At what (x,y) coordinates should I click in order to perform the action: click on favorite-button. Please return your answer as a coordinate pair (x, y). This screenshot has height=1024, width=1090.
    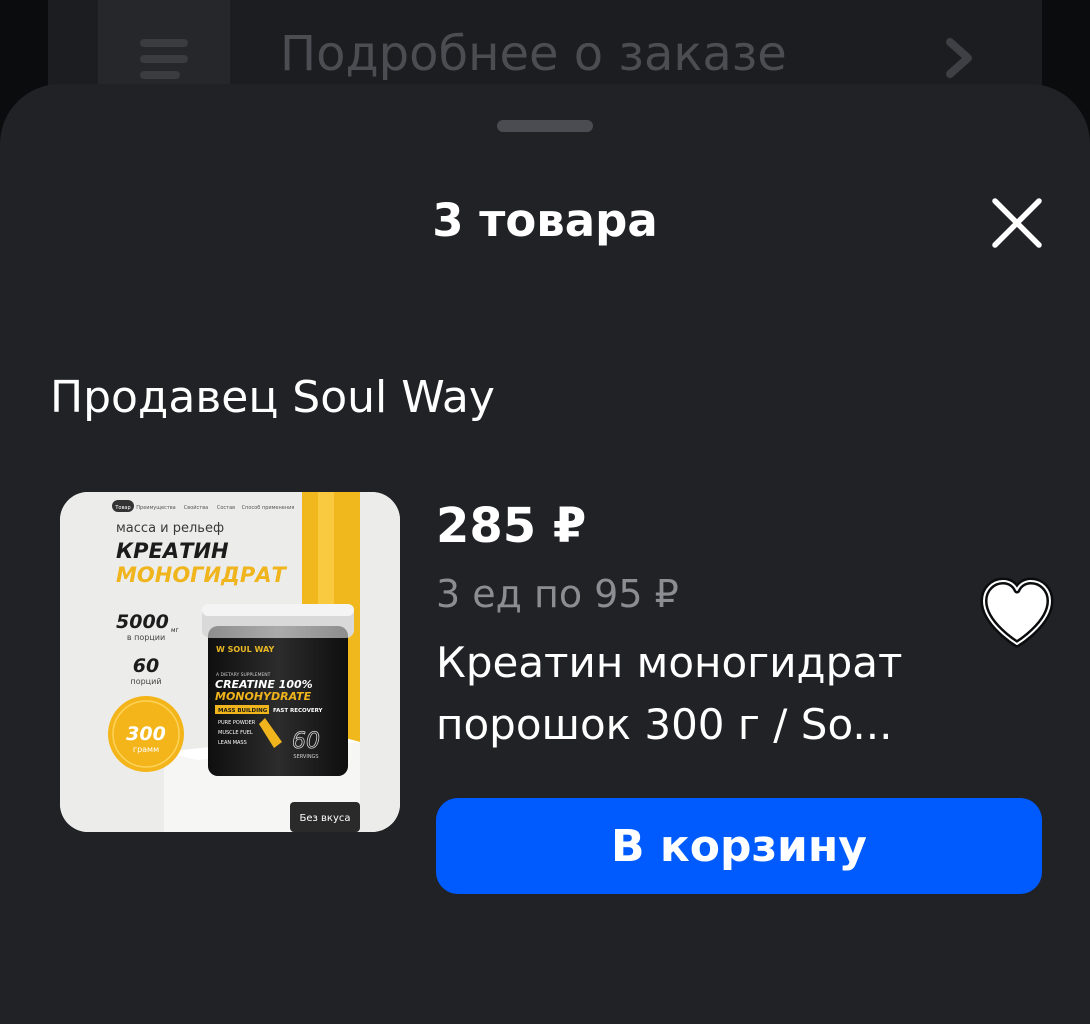
    Looking at the image, I should click on (1017, 613).